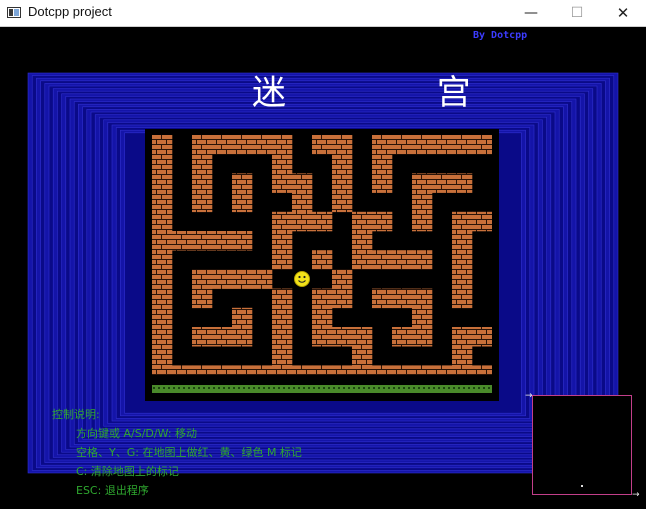 Image resolution: width=646 pixels, height=509 pixels. I want to click on control-line-mark: 空格、Y、G: 在地图上做红、黄、绿色 M 标记, so click(189, 452).